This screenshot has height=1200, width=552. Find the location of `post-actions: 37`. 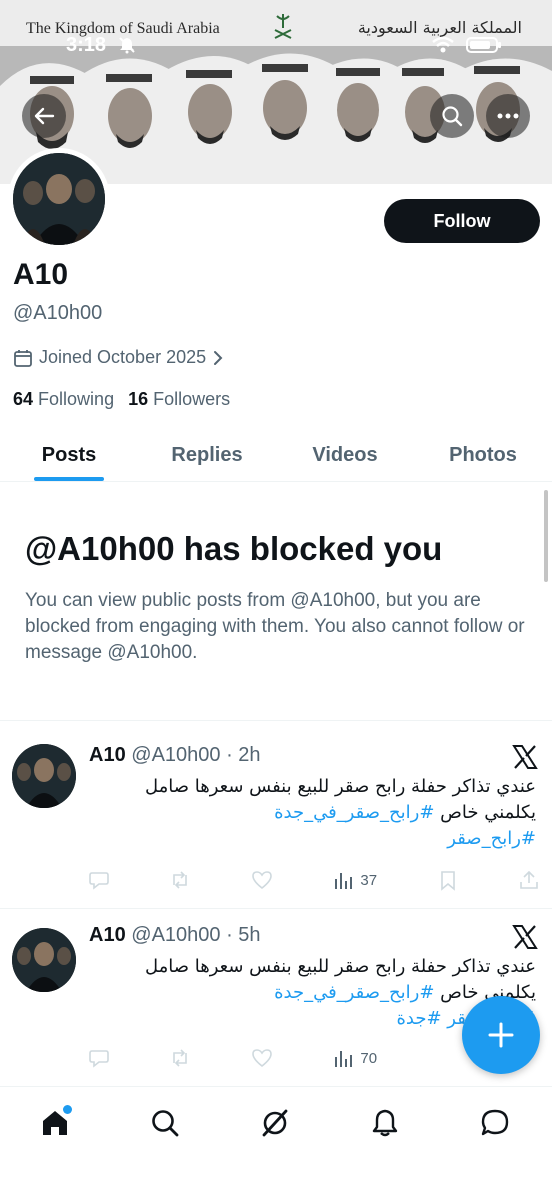

post-actions: 37 is located at coordinates (314, 880).